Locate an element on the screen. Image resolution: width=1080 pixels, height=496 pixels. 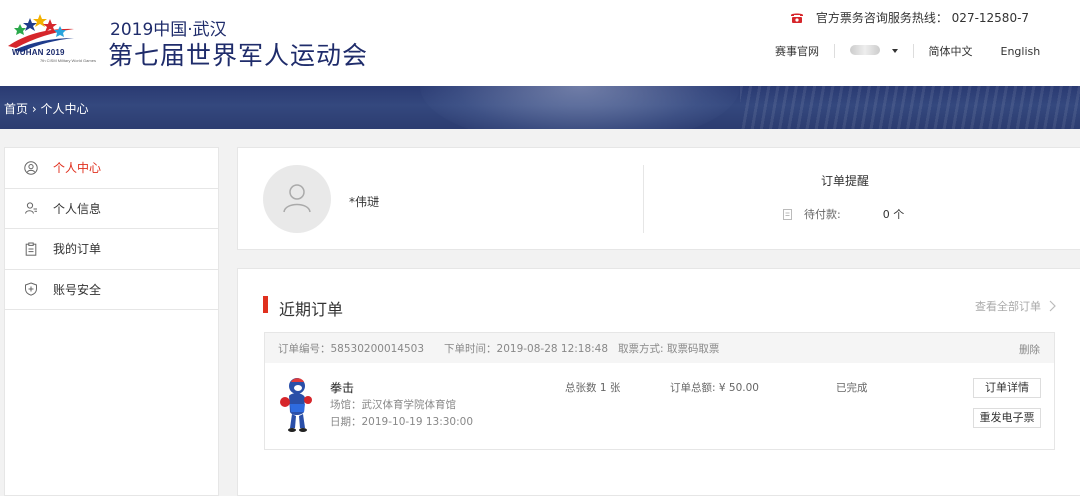
nav-lang-en: English is located at coordinates (1021, 51).